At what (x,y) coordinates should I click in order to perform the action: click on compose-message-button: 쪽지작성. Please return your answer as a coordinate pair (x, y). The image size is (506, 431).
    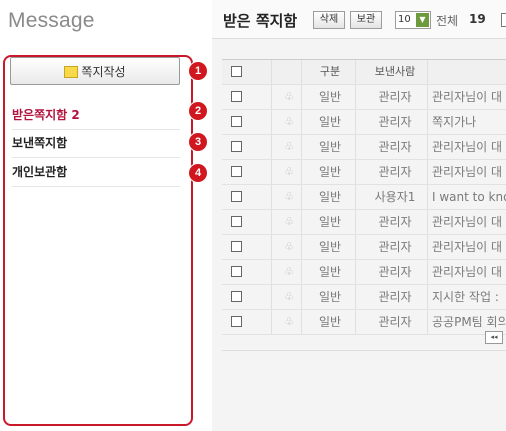
    Looking at the image, I should click on (95, 71).